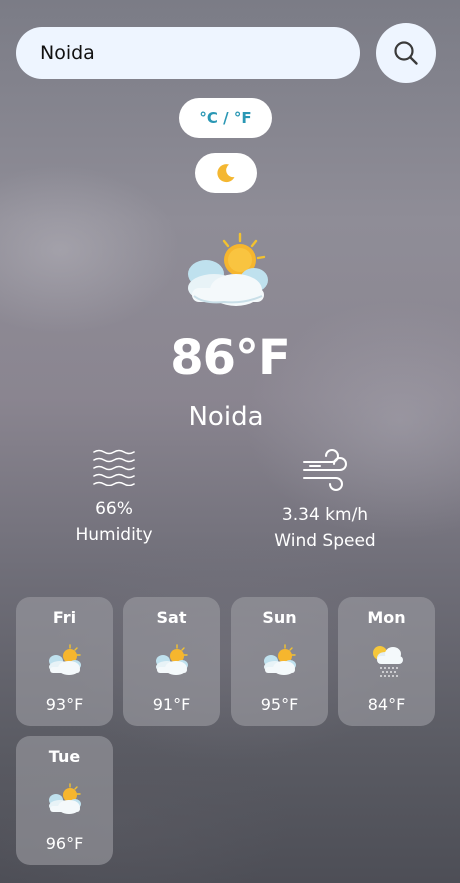  I want to click on humidity-label: Humidity, so click(114, 535).